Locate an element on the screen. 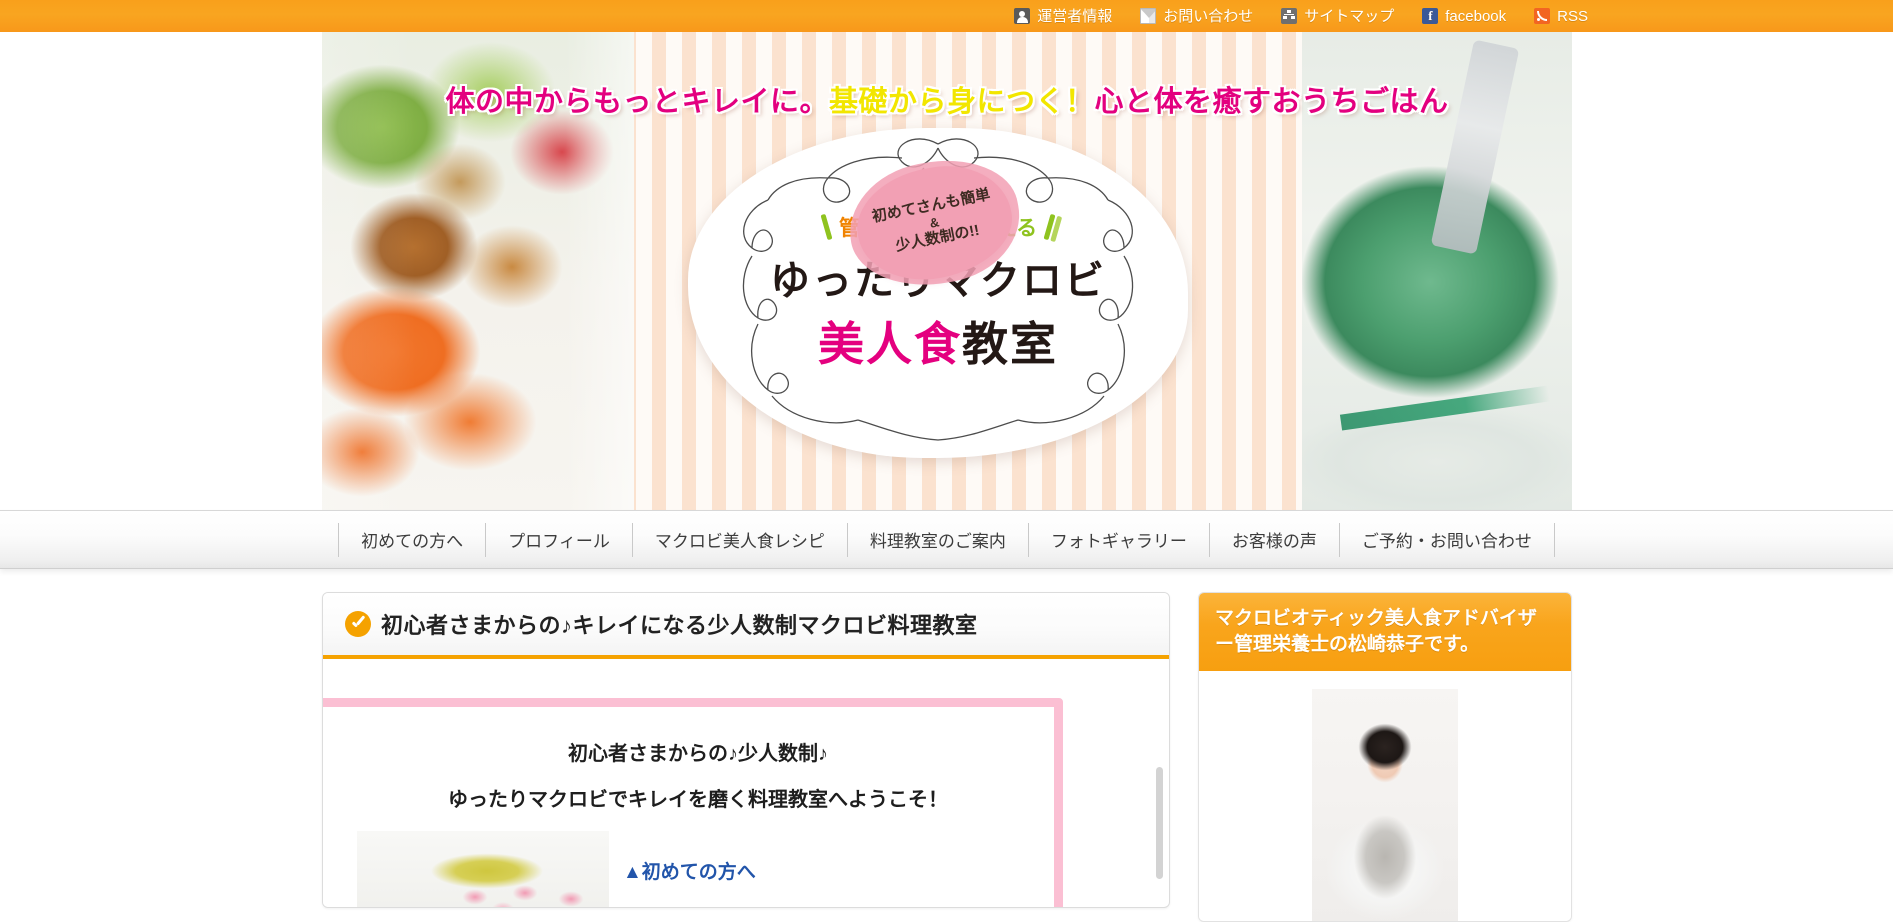 This screenshot has width=1893, height=922. topbar-label: RSS is located at coordinates (1572, 16).